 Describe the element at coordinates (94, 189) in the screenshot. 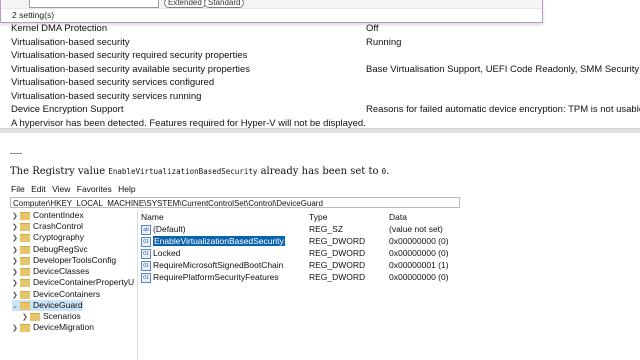

I see `menu-favorites: Favorites` at that location.